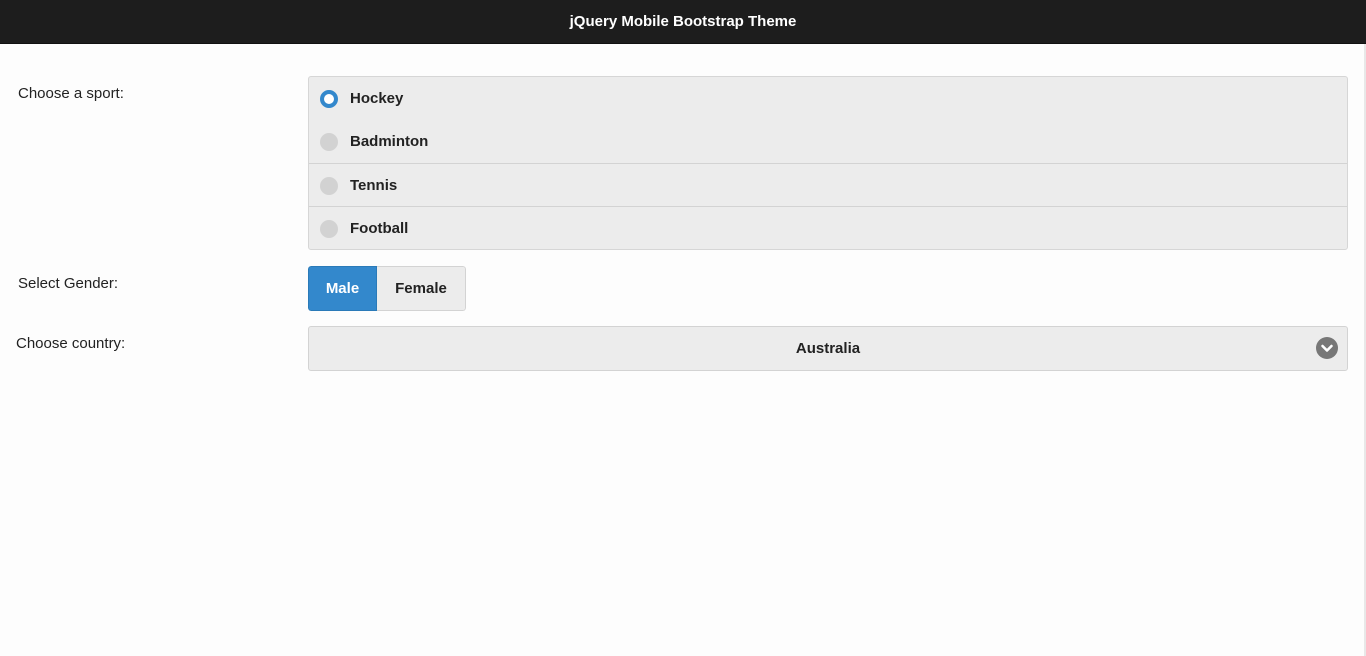  I want to click on gender-female-button: Female, so click(421, 288).